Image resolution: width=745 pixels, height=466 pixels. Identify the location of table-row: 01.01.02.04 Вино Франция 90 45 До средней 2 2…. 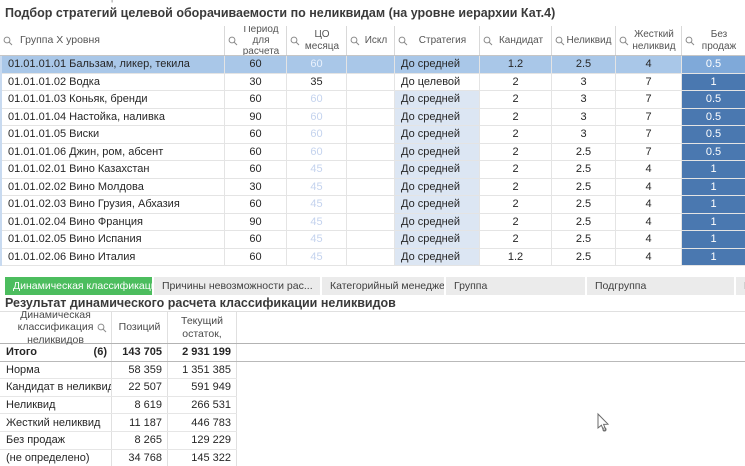
(372, 222).